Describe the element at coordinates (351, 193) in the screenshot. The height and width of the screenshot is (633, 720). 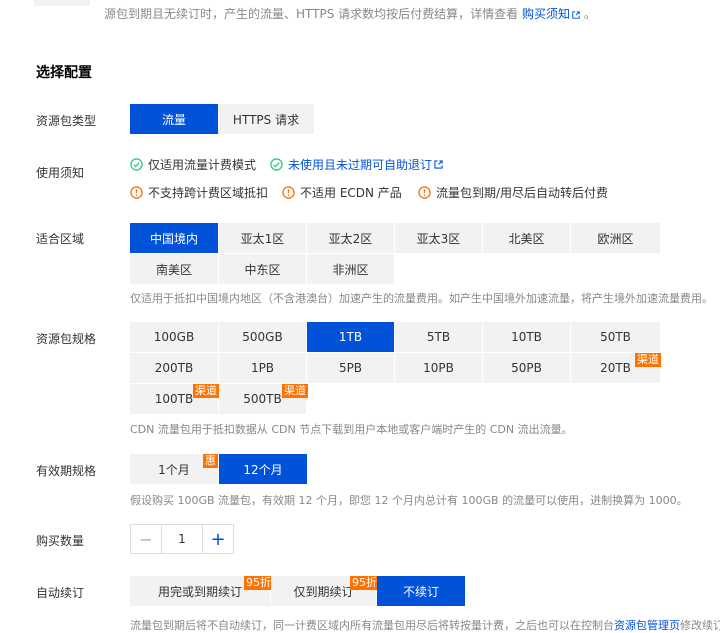
I see `usage-note-text: 不适用 ECDN 产品` at that location.